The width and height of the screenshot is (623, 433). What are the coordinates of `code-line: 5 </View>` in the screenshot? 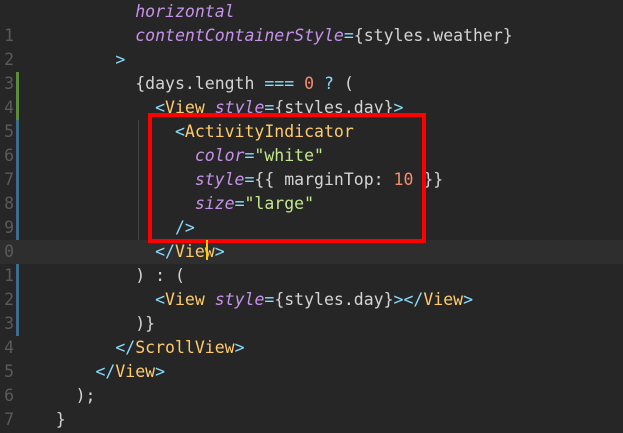 It's located at (311, 372).